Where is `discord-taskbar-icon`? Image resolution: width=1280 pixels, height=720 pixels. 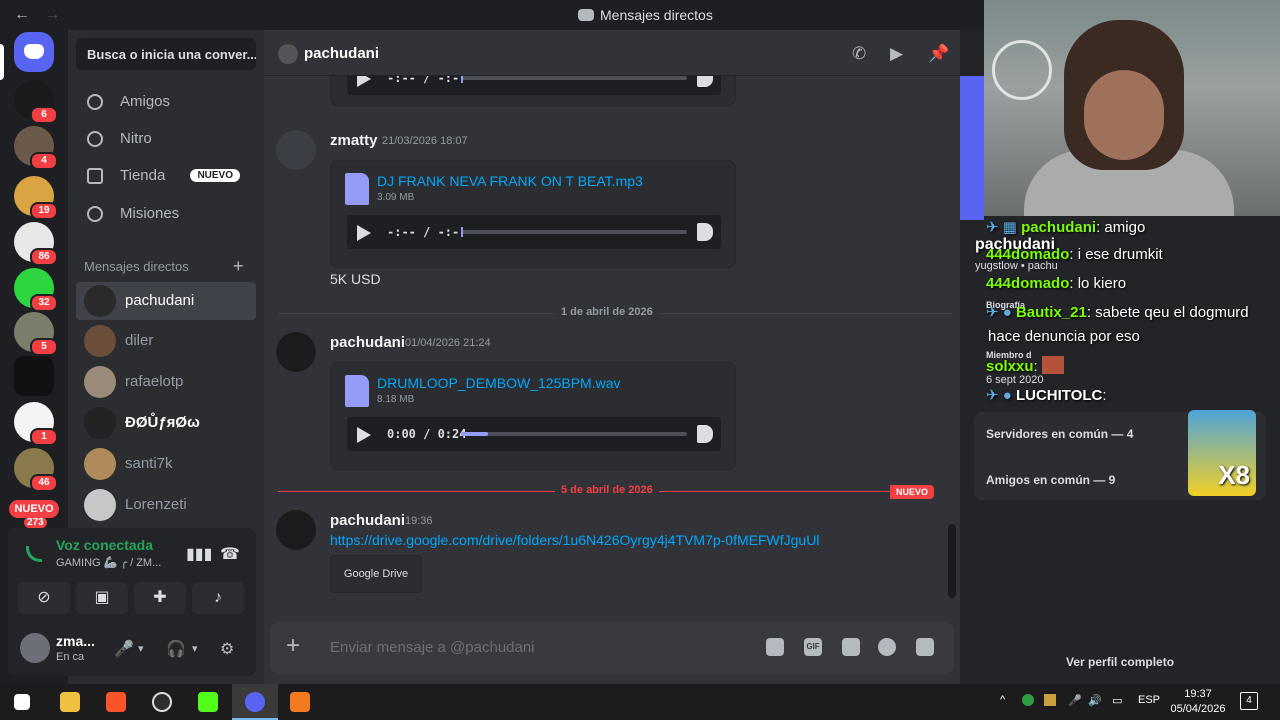
discord-taskbar-icon is located at coordinates (255, 702).